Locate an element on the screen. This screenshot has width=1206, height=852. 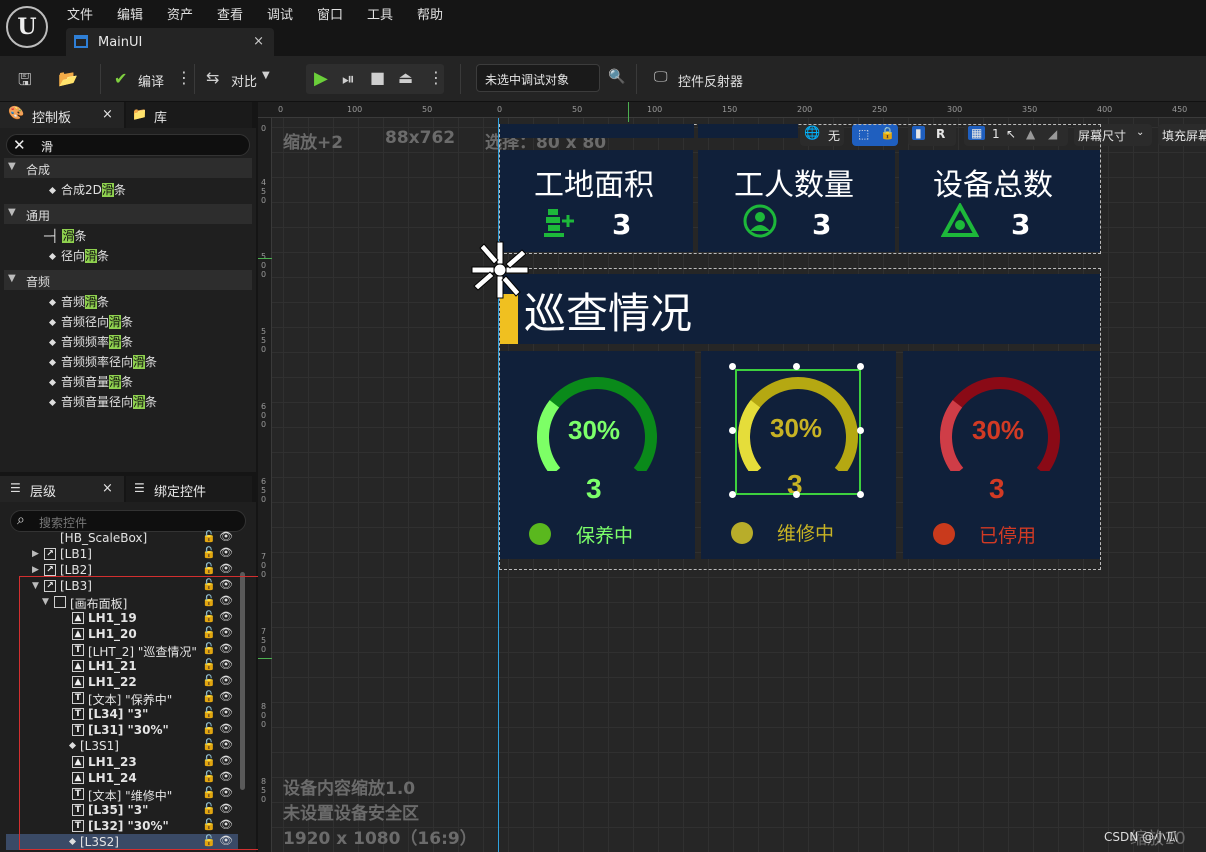
fill-screen-dropdown: 填充屏幕 is located at coordinates (1182, 135).